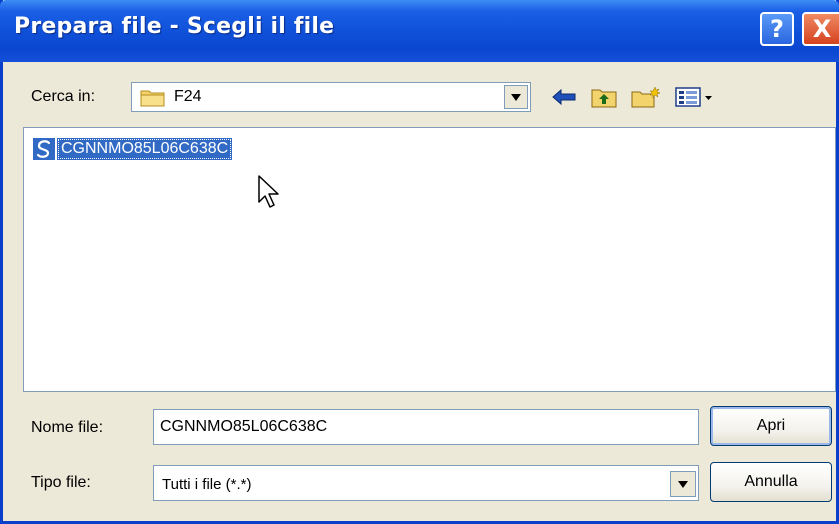 The height and width of the screenshot is (524, 839). I want to click on new-folder-icon, so click(646, 97).